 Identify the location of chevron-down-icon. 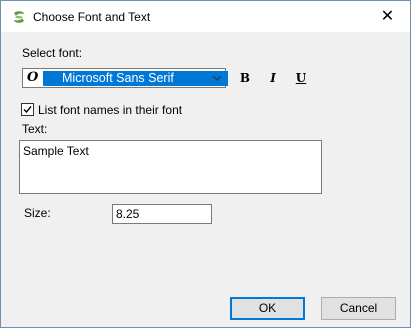
(217, 78).